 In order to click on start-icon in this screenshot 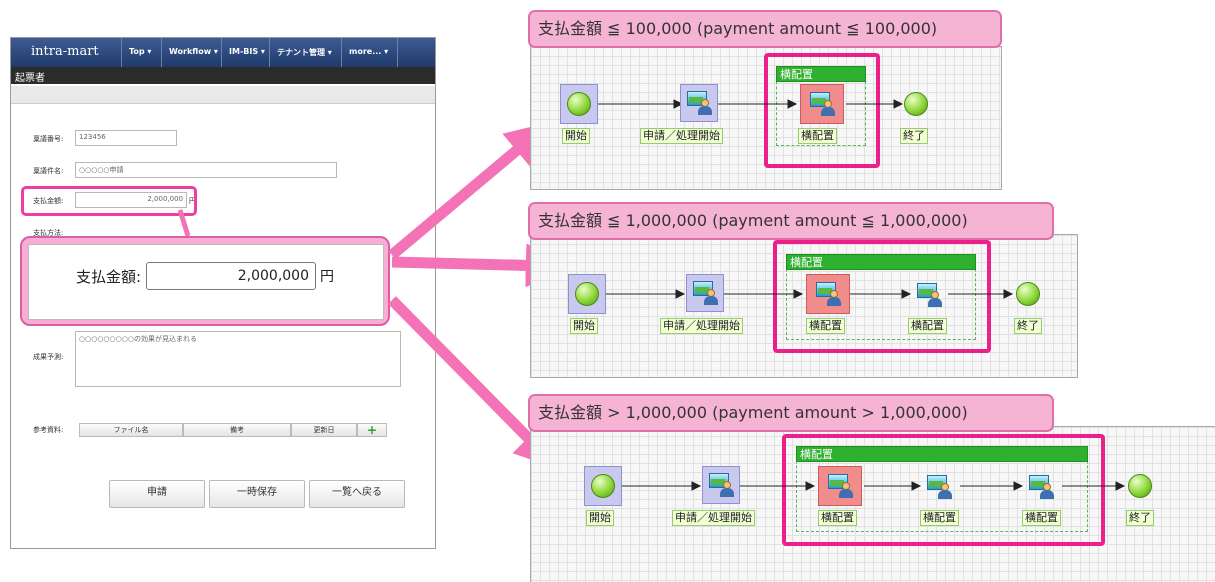, I will do `click(603, 486)`.